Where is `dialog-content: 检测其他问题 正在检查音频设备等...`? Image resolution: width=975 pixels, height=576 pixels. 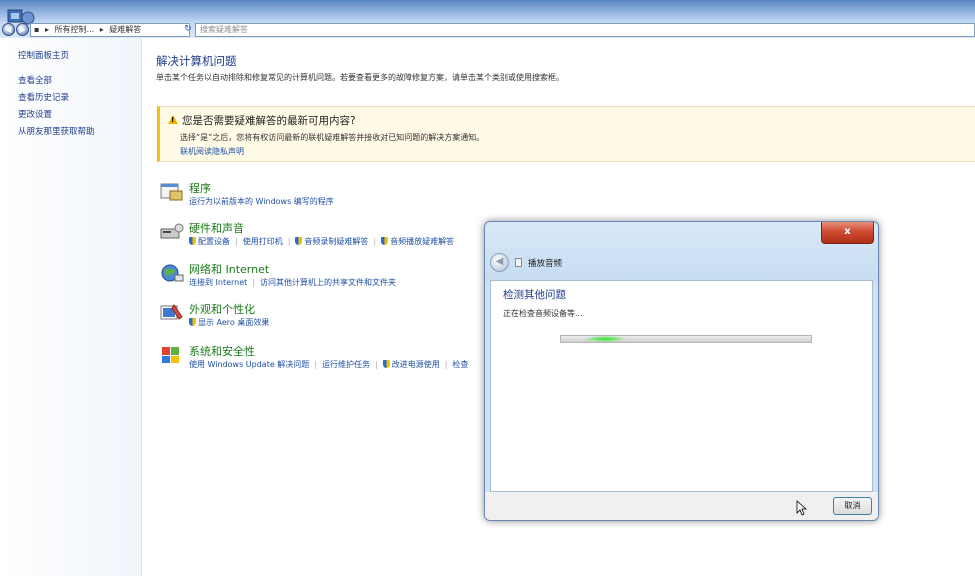 dialog-content: 检测其他问题 正在检查音频设备等... is located at coordinates (681, 386).